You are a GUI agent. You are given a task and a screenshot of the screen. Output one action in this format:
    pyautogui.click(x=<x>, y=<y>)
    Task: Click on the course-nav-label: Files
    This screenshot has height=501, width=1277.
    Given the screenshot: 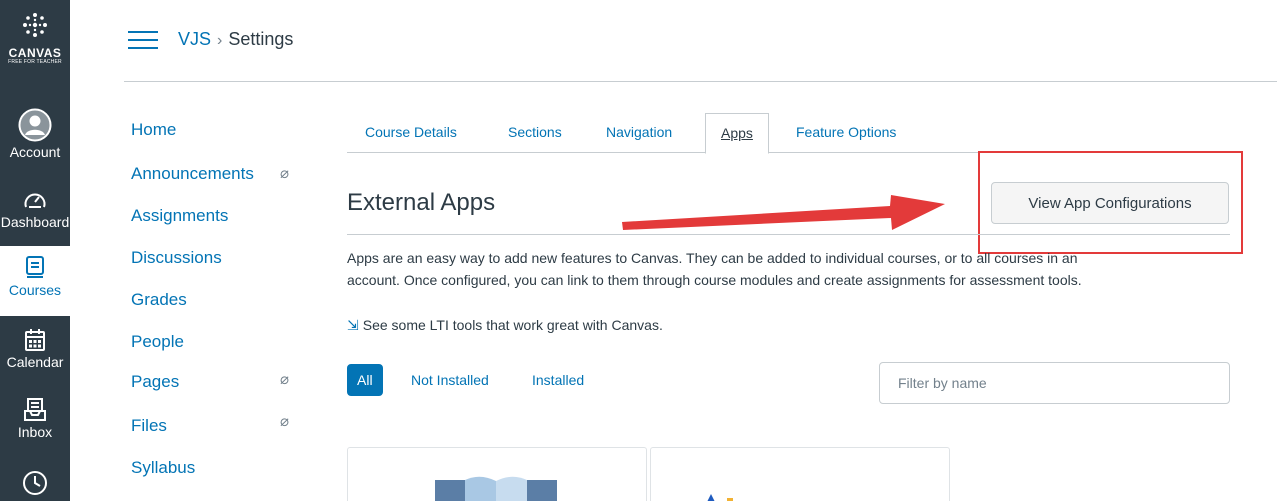 What is the action you would take?
    pyautogui.click(x=149, y=425)
    